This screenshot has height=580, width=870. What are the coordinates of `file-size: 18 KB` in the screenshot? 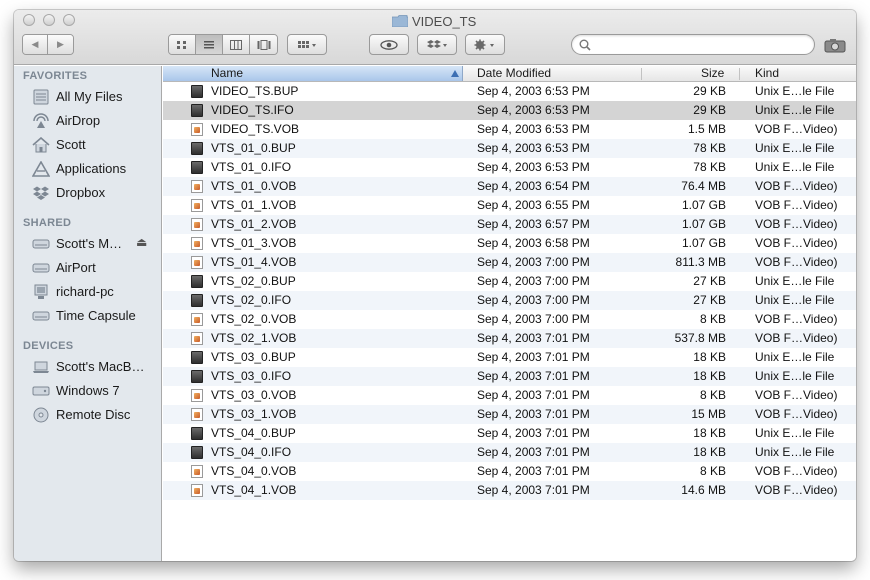 It's located at (709, 452).